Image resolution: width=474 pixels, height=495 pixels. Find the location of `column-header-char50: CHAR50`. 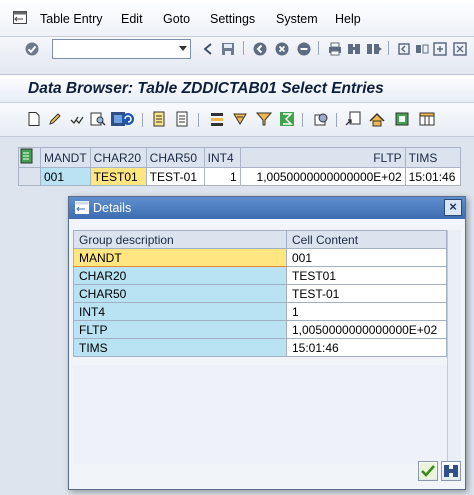

column-header-char50: CHAR50 is located at coordinates (175, 157).